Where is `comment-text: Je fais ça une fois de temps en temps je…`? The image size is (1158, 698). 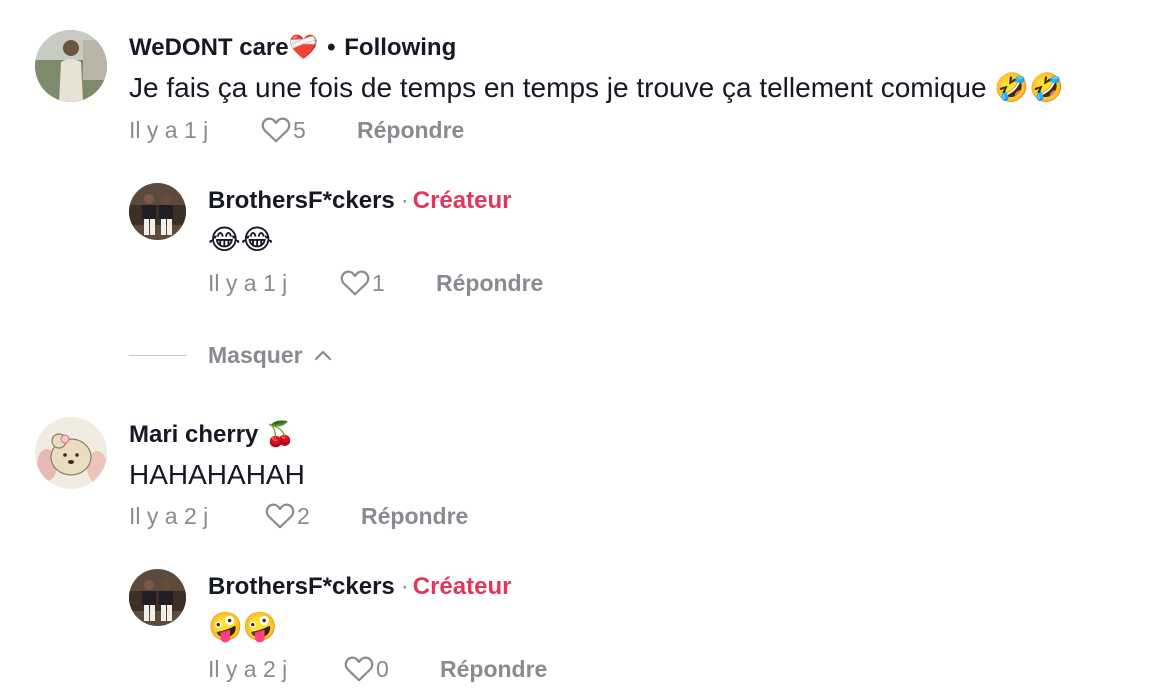
comment-text: Je fais ça une fois de temps en temps je… is located at coordinates (597, 87).